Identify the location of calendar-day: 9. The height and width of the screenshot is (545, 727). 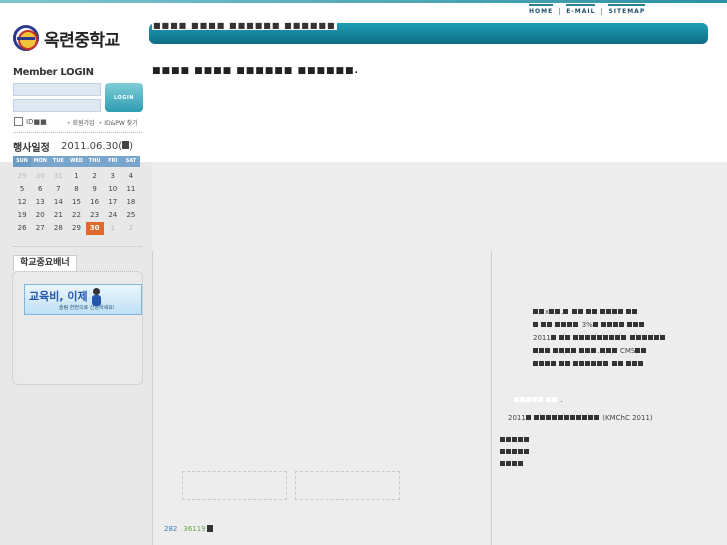
(95, 189).